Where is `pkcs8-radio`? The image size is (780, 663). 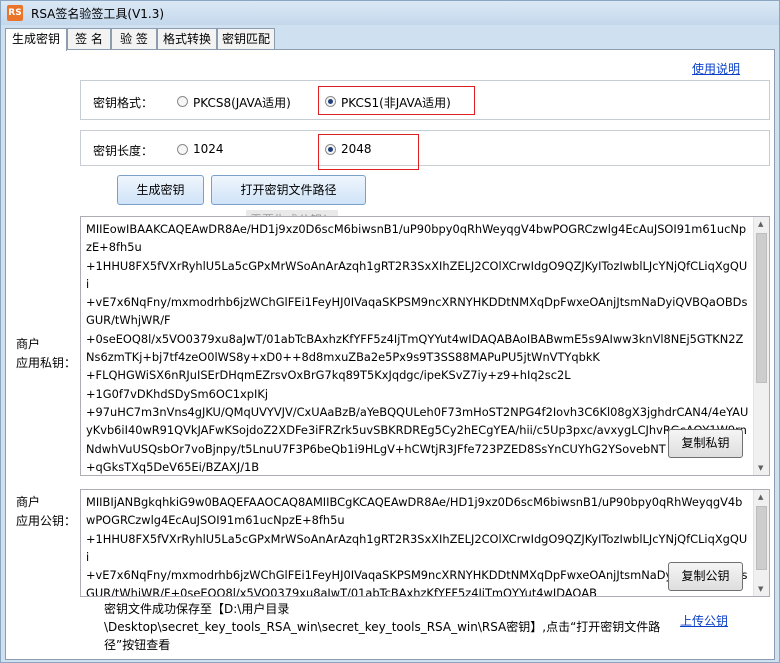
pkcs8-radio is located at coordinates (182, 101).